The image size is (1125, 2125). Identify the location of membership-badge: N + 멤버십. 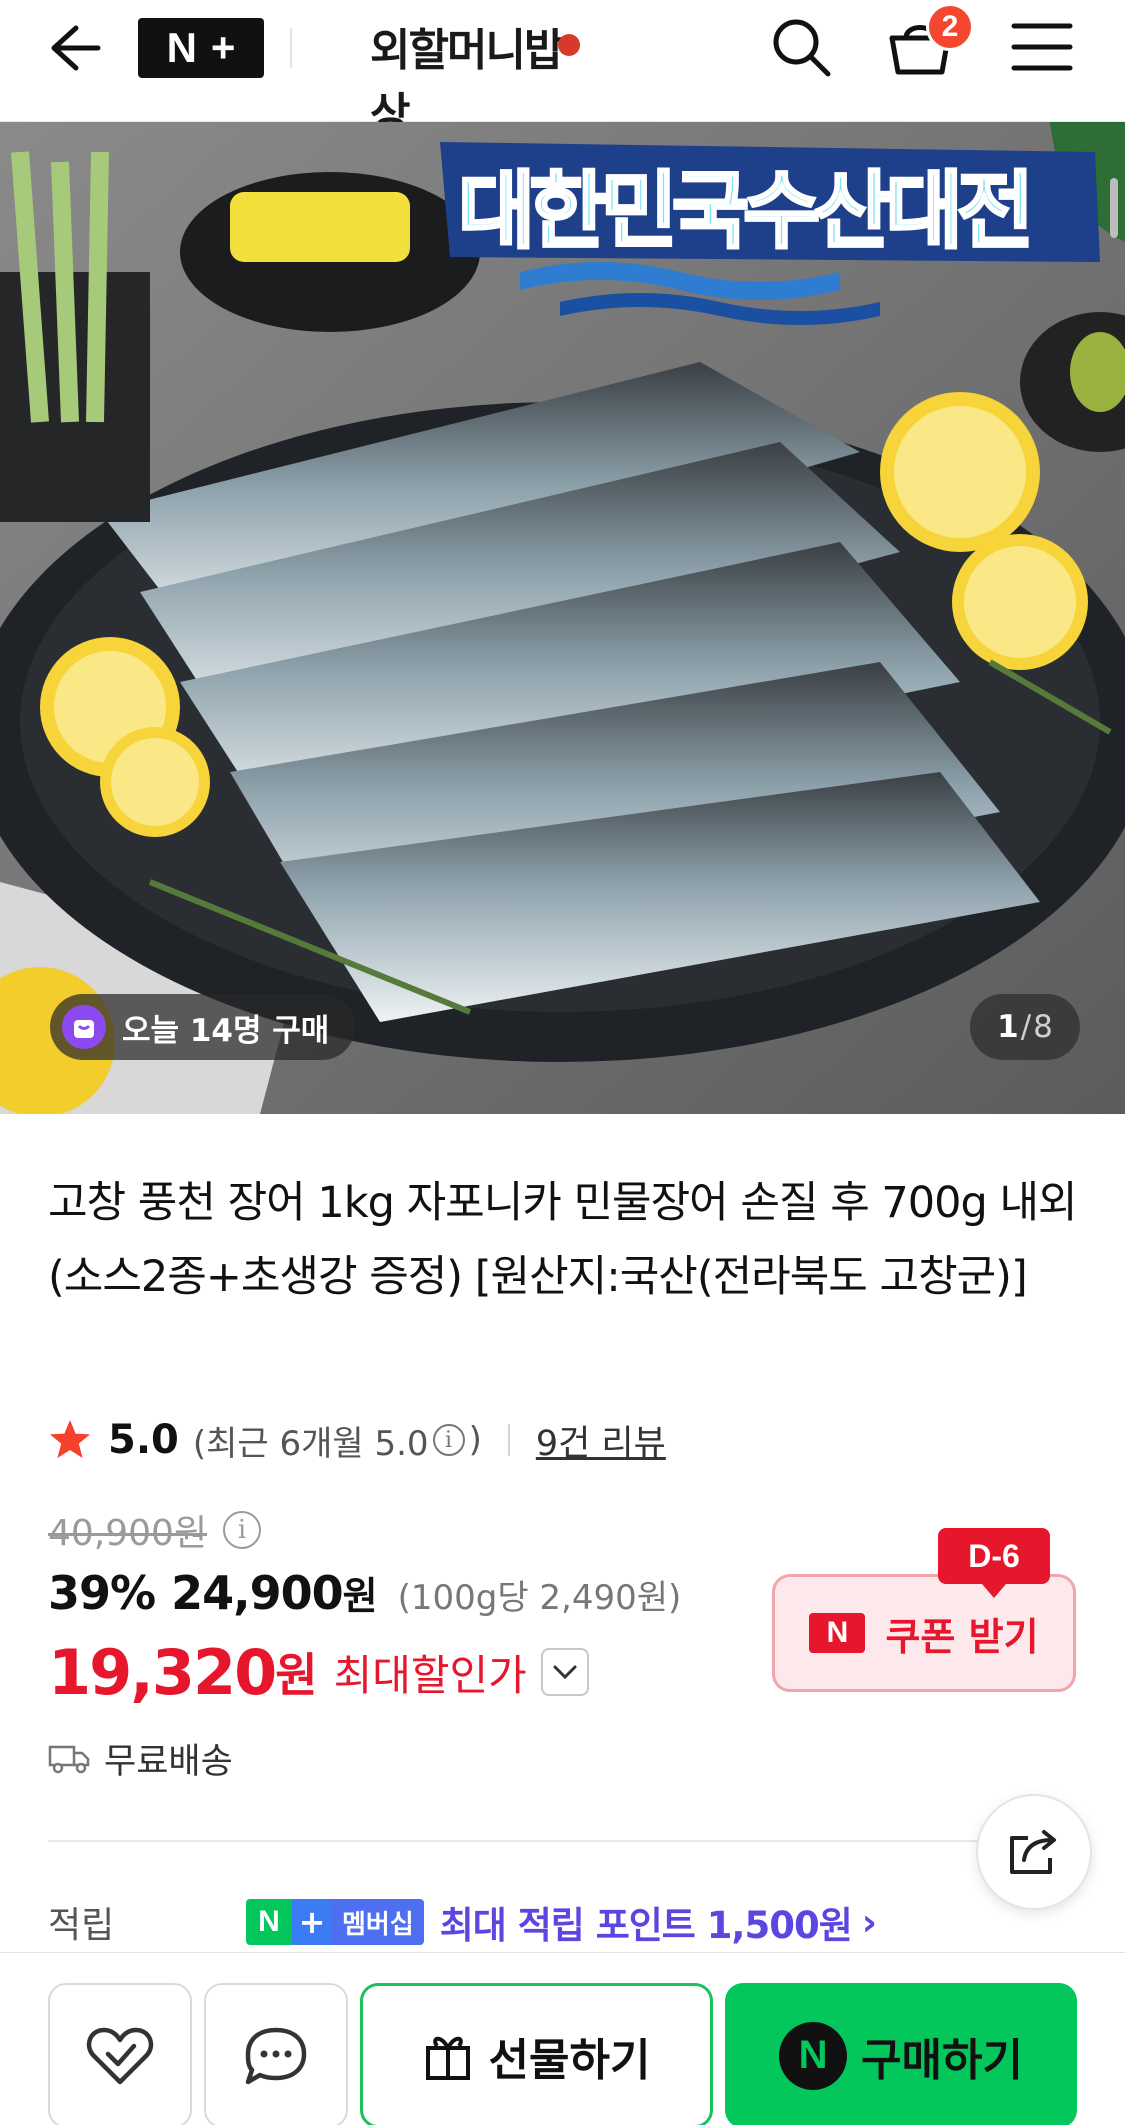
(335, 1922).